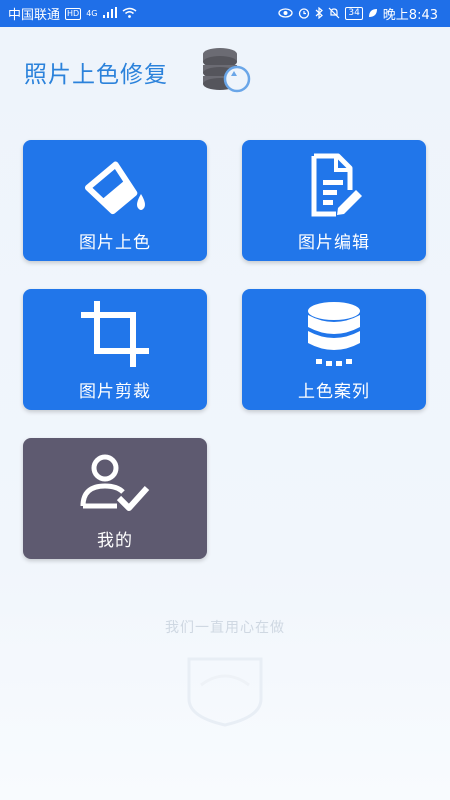  What do you see at coordinates (225, 13) in the screenshot?
I see `status-bar: 中国联通 HD 4G 34 晚上8:43` at bounding box center [225, 13].